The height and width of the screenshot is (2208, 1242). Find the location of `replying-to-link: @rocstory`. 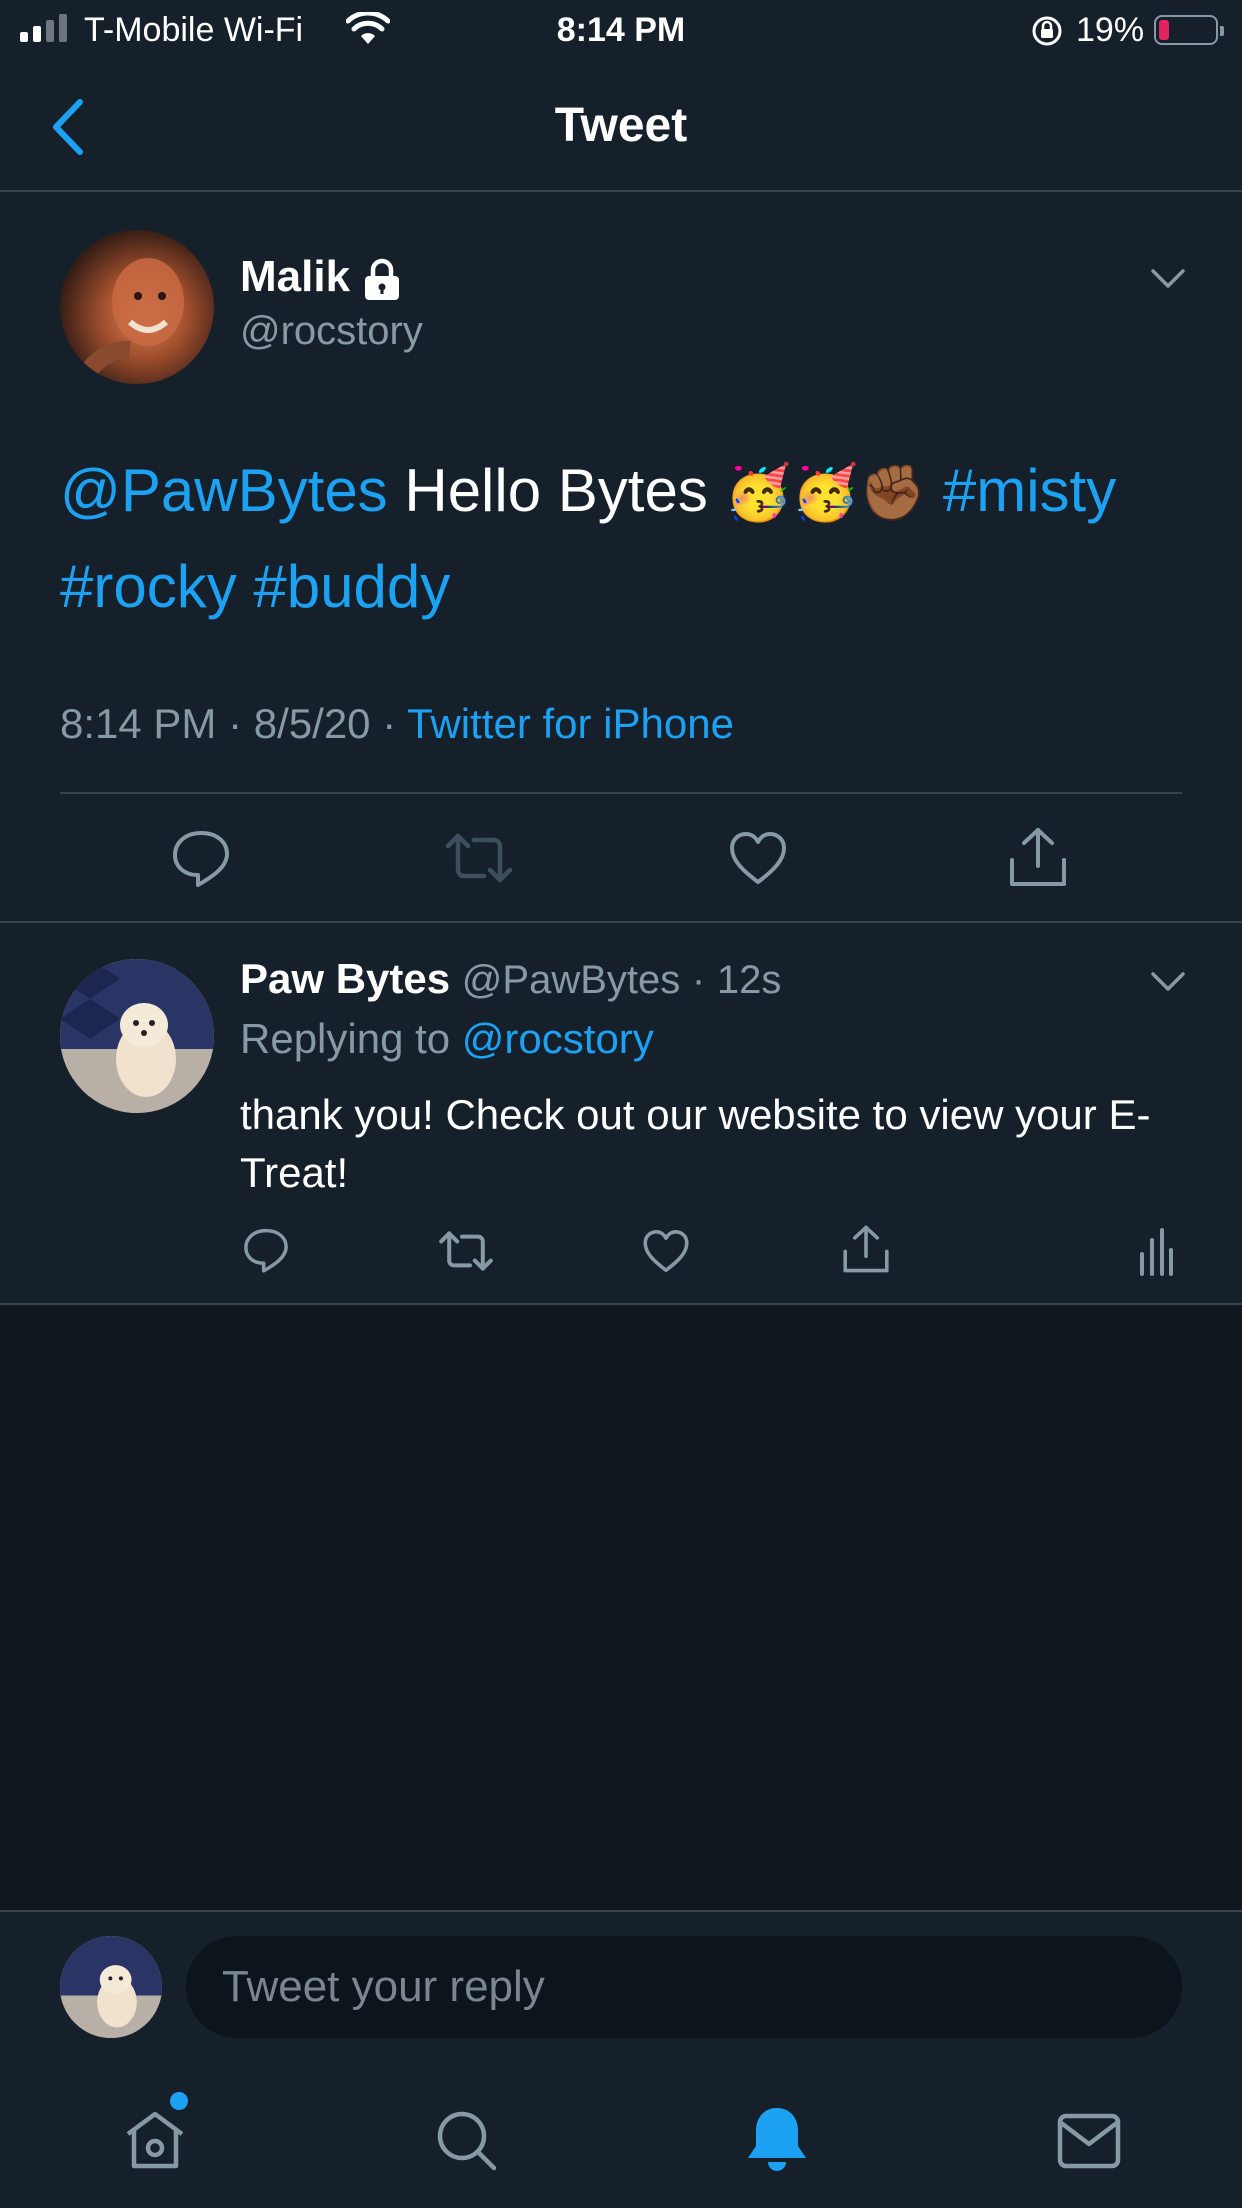

replying-to-link: @rocstory is located at coordinates (558, 1038).